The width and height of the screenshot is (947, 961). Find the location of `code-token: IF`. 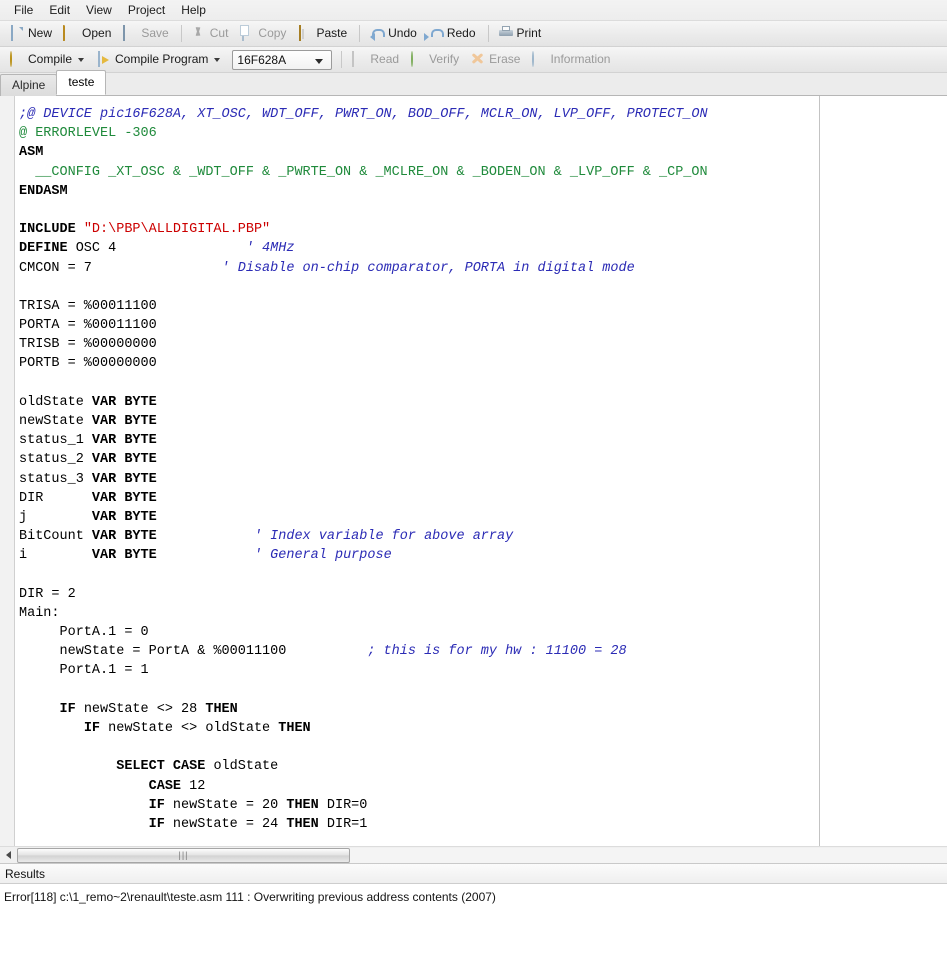

code-token: IF is located at coordinates (67, 709).